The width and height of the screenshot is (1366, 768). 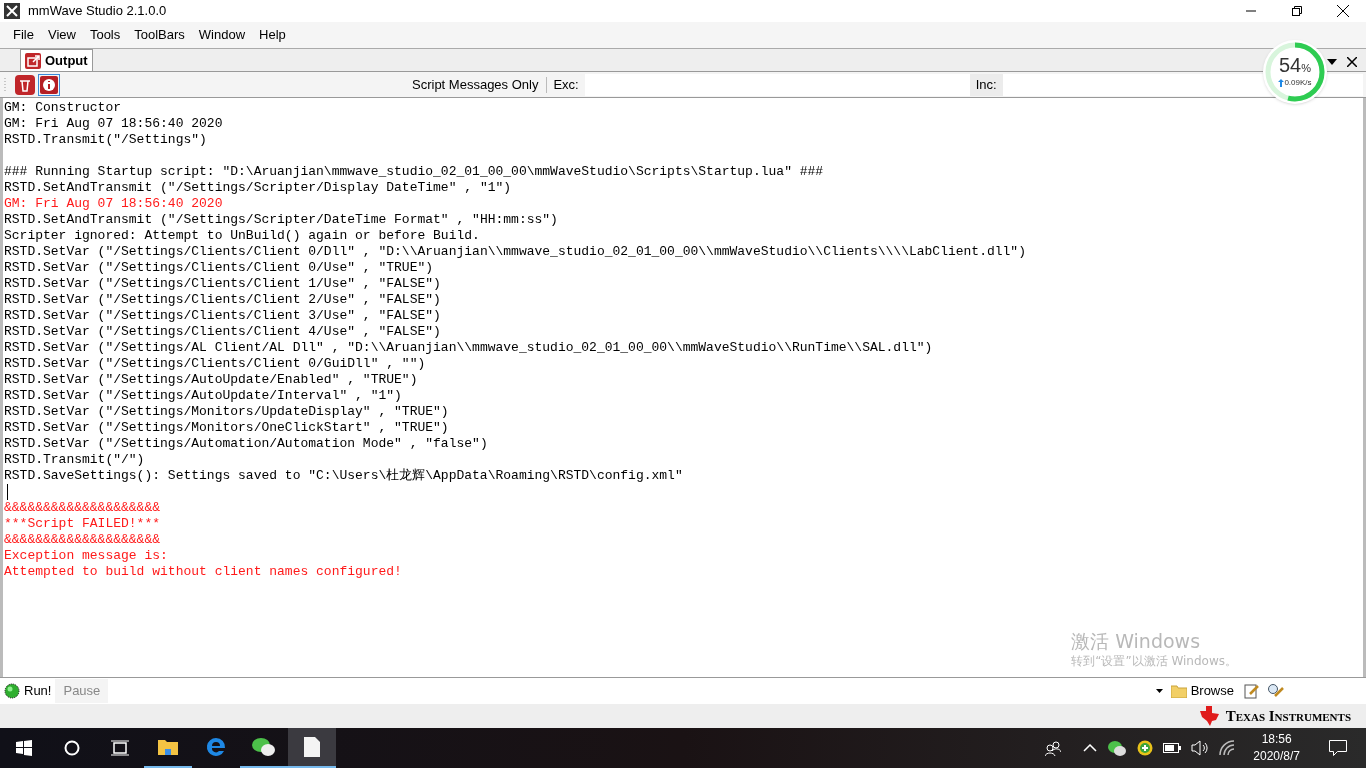 What do you see at coordinates (414, 172) in the screenshot?
I see `log-line: ### Running Startup script: "D:\Aruanjian\mmwave_studio_02_01_00_00\mmWaveStudio\Scripts\Startup.lua" ###` at bounding box center [414, 172].